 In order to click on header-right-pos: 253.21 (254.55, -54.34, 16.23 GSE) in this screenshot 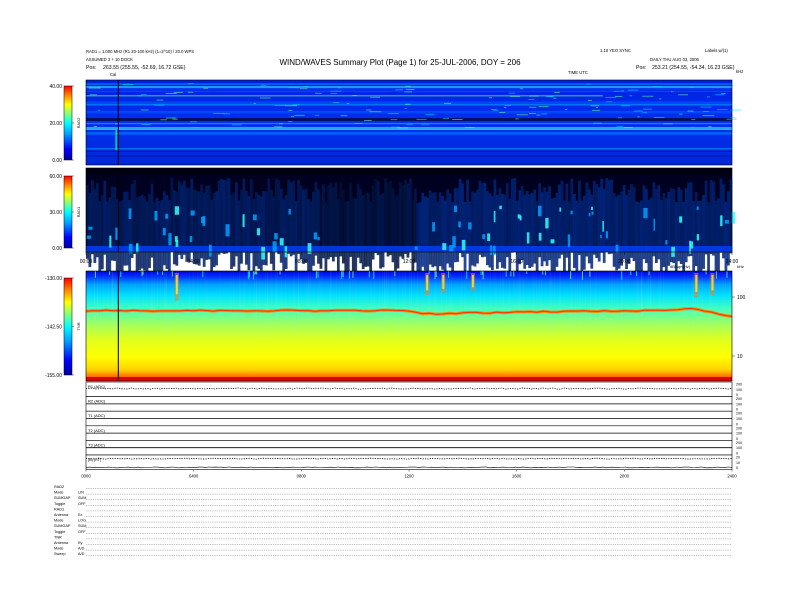, I will do `click(693, 68)`.